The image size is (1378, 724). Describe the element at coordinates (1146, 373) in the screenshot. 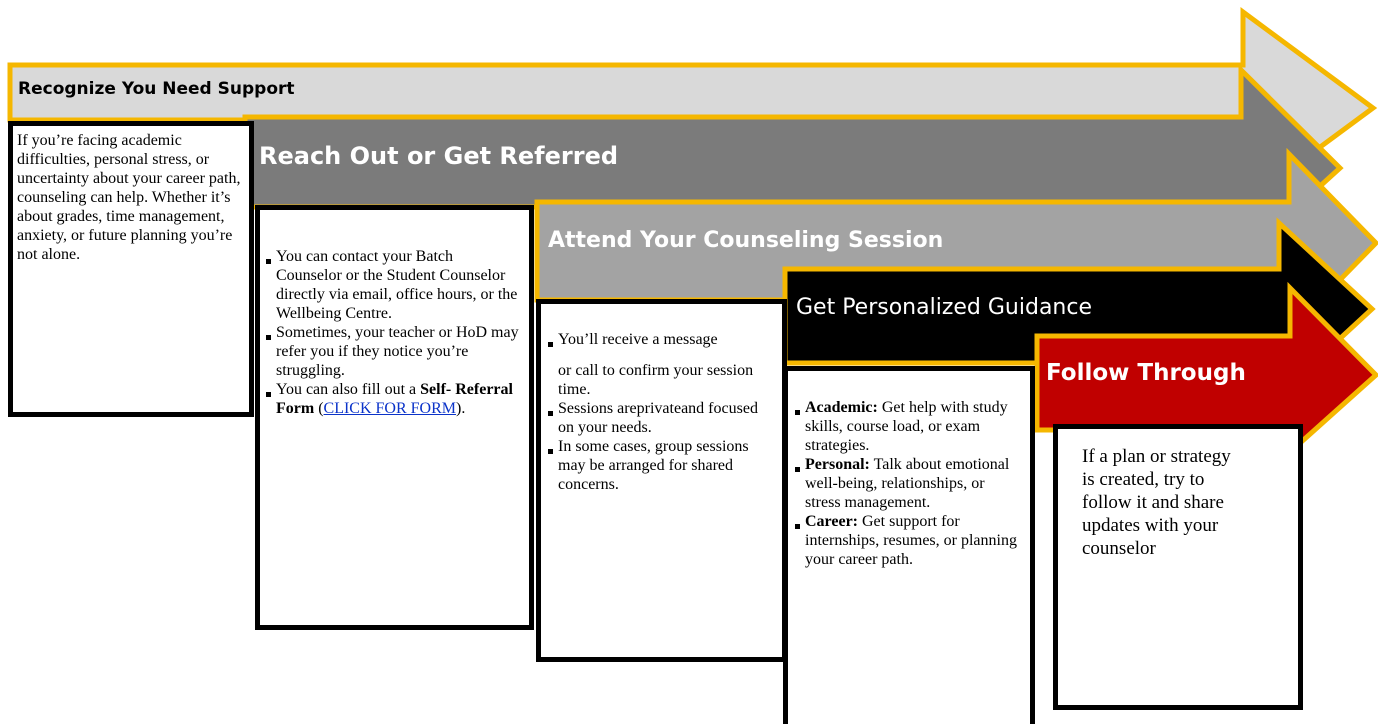

I see `step-5-title: Follow Through` at that location.